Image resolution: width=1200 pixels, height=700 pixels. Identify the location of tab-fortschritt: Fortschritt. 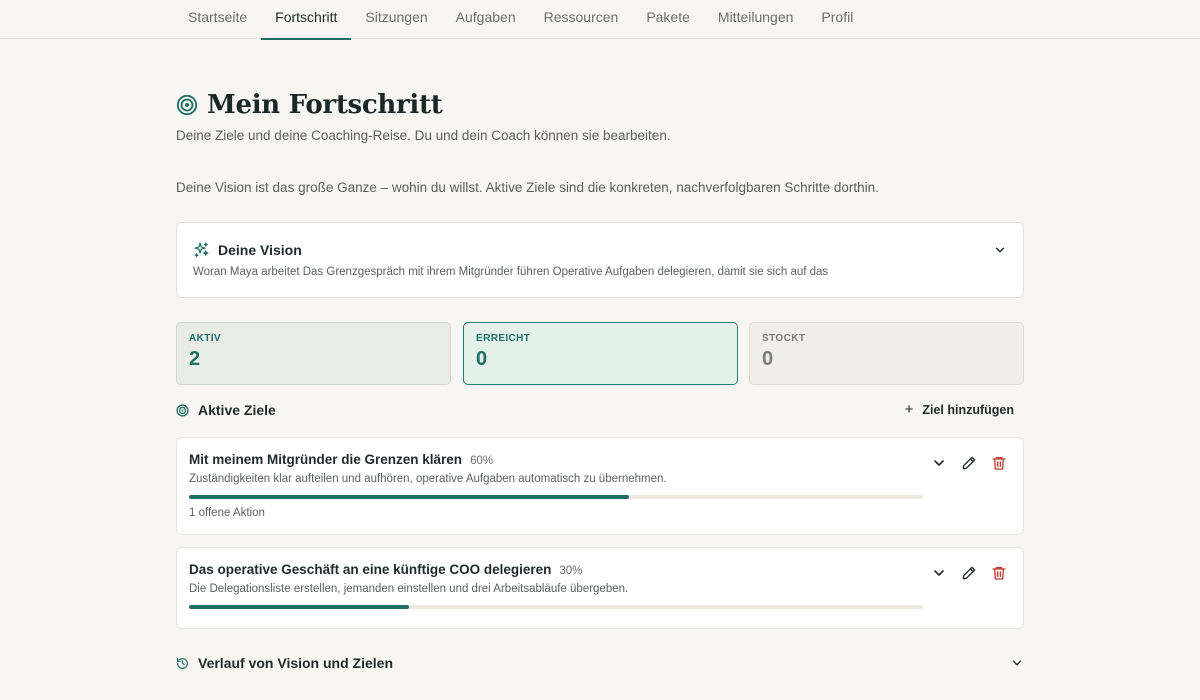
(306, 20).